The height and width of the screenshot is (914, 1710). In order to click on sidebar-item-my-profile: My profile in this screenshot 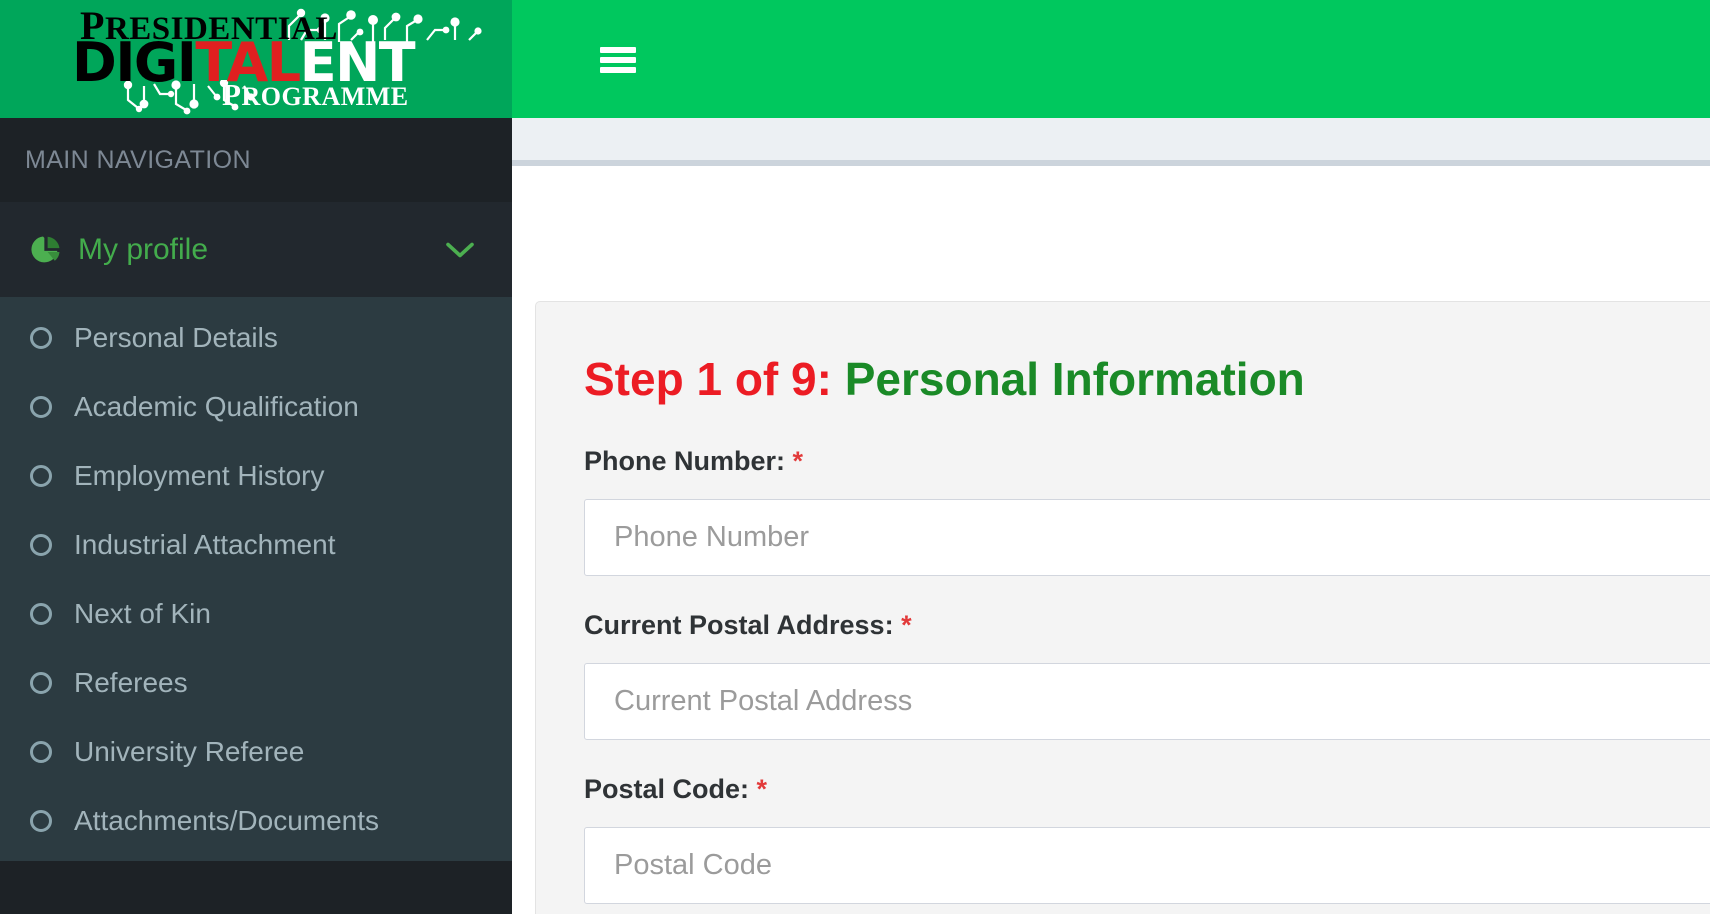, I will do `click(256, 249)`.